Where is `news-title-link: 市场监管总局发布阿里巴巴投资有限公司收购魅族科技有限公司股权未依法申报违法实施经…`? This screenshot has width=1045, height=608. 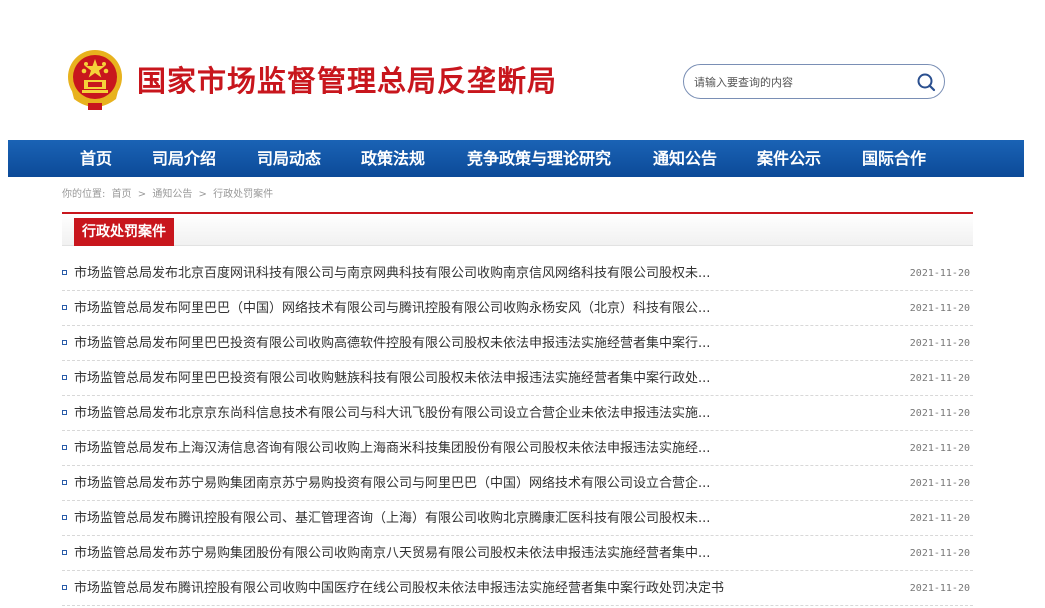 news-title-link: 市场监管总局发布阿里巴巴投资有限公司收购魅族科技有限公司股权未依法申报违法实施经… is located at coordinates (392, 378).